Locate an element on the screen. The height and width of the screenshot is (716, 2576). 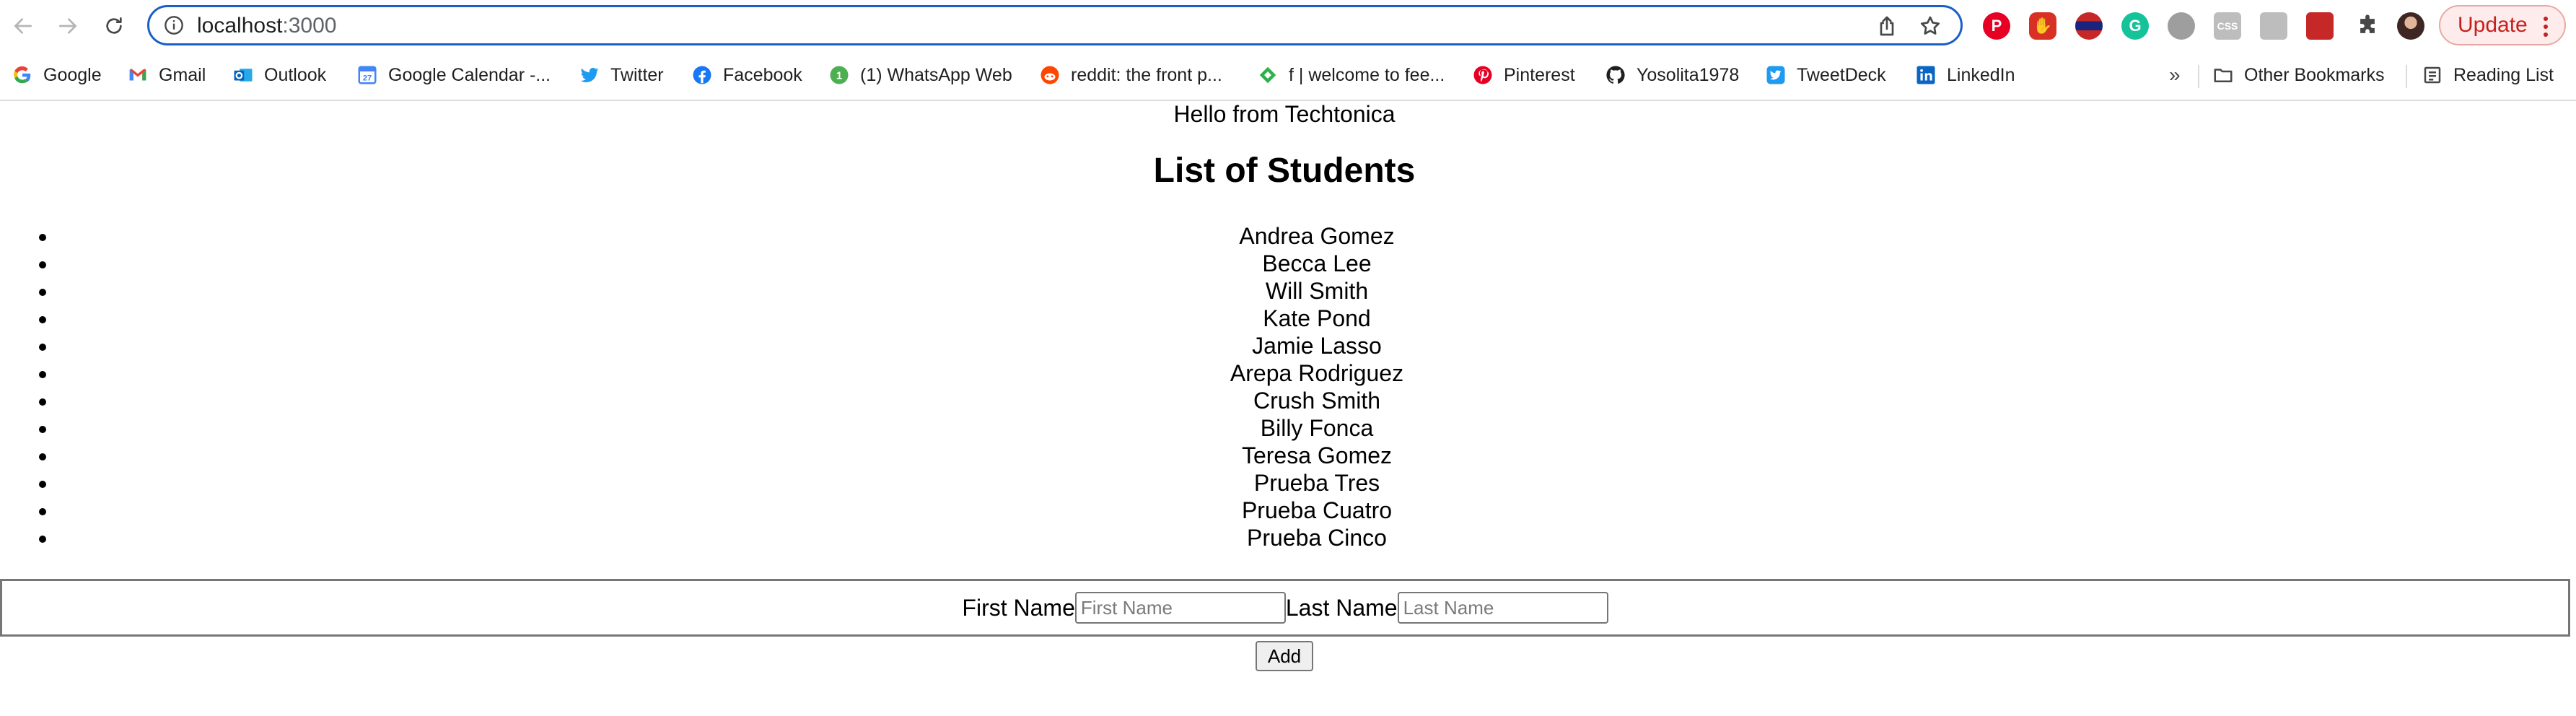
bookmark-whatsapp: 1 (1) WhatsApp Web is located at coordinates (920, 76).